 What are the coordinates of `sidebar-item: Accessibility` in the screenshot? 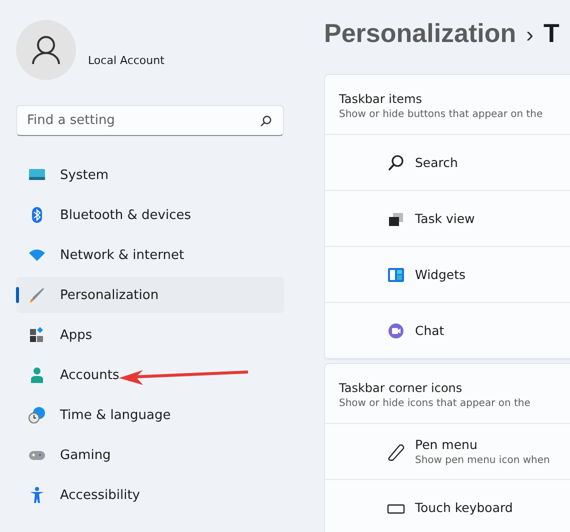 It's located at (150, 495).